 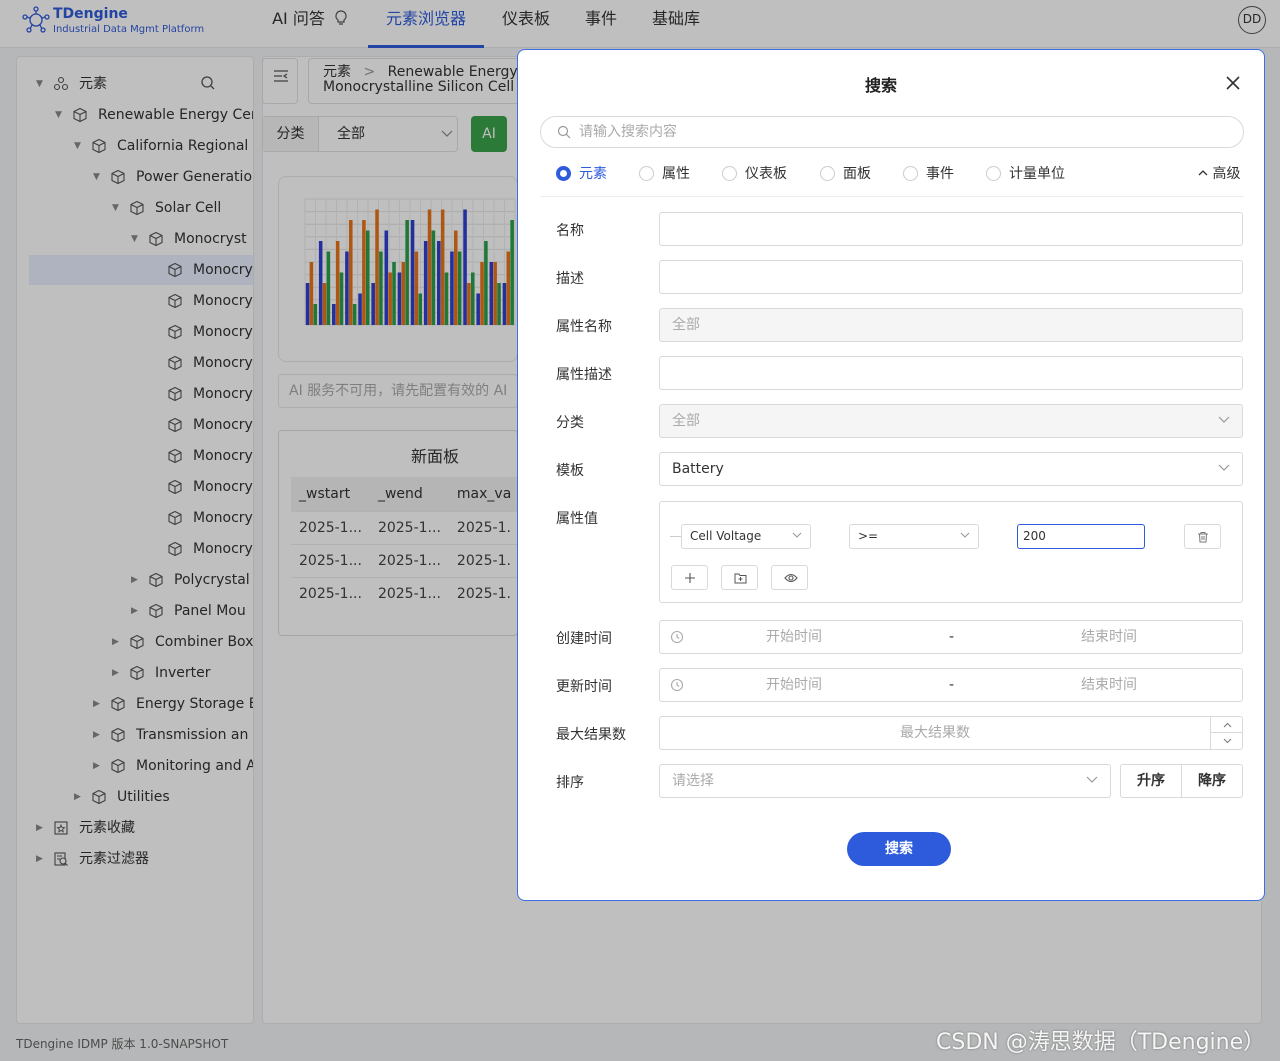 I want to click on sort-label: 排序, so click(x=570, y=783).